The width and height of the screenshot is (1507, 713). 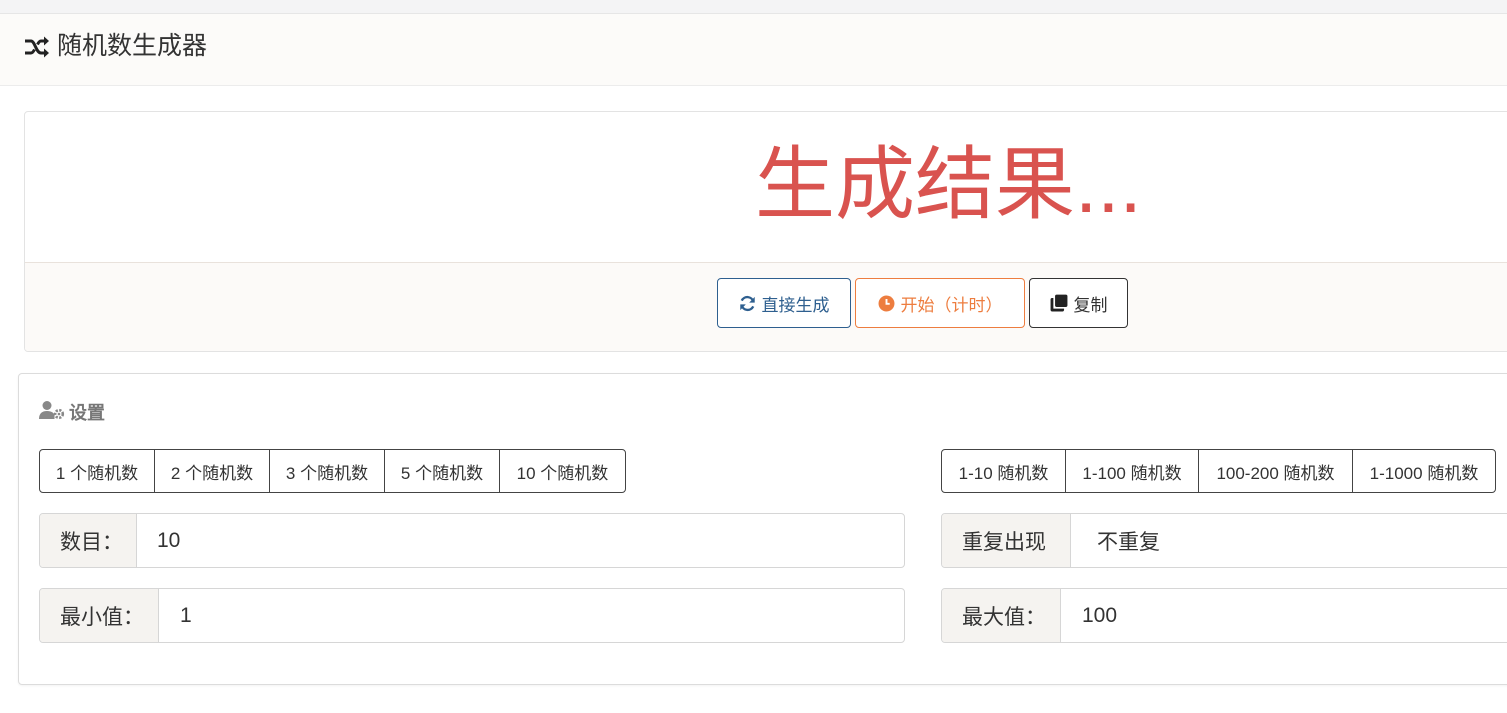 What do you see at coordinates (1006, 540) in the screenshot?
I see `repeat-label: 重复出现` at bounding box center [1006, 540].